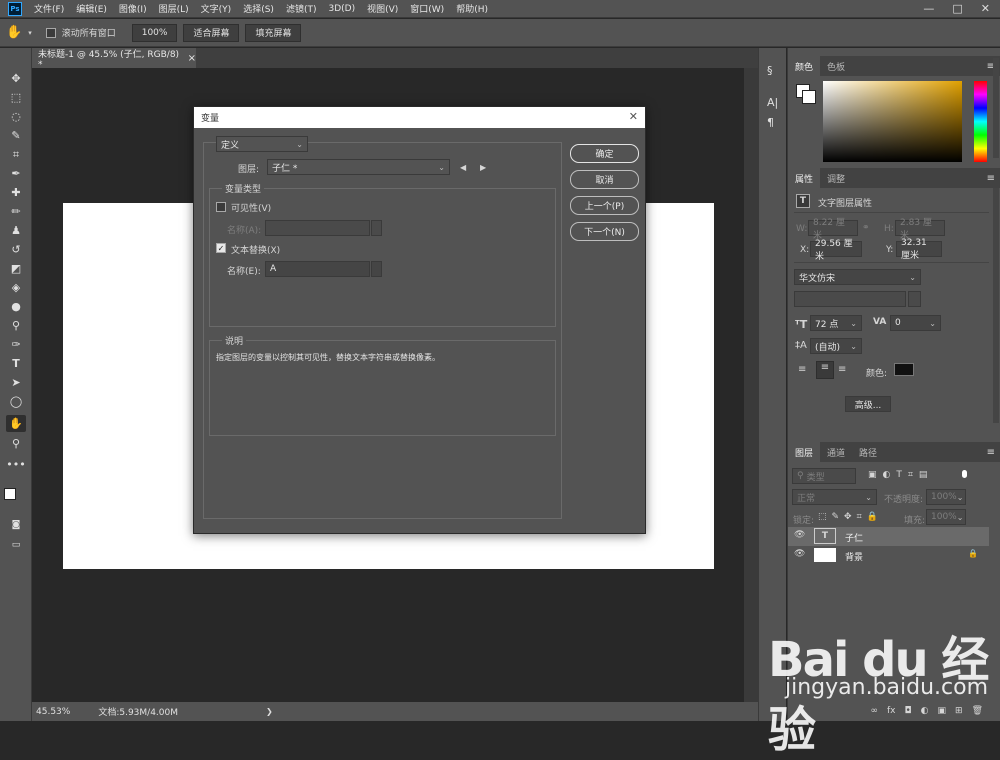 The width and height of the screenshot is (1000, 760). What do you see at coordinates (802, 369) in the screenshot?
I see `align-left-icon: ≡` at bounding box center [802, 369].